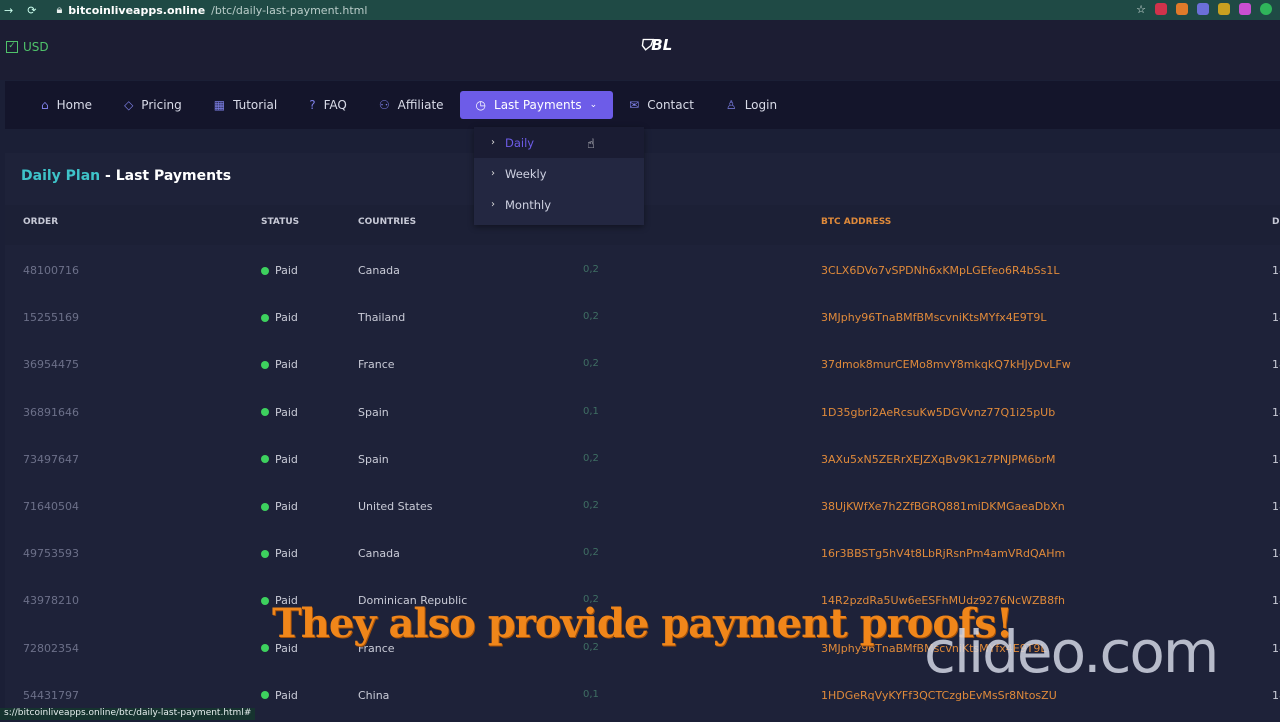  Describe the element at coordinates (938, 459) in the screenshot. I see `btc-address: 3AXu5xN5ZERrXEJZXqBv9K1z7PNJPM6brM` at that location.